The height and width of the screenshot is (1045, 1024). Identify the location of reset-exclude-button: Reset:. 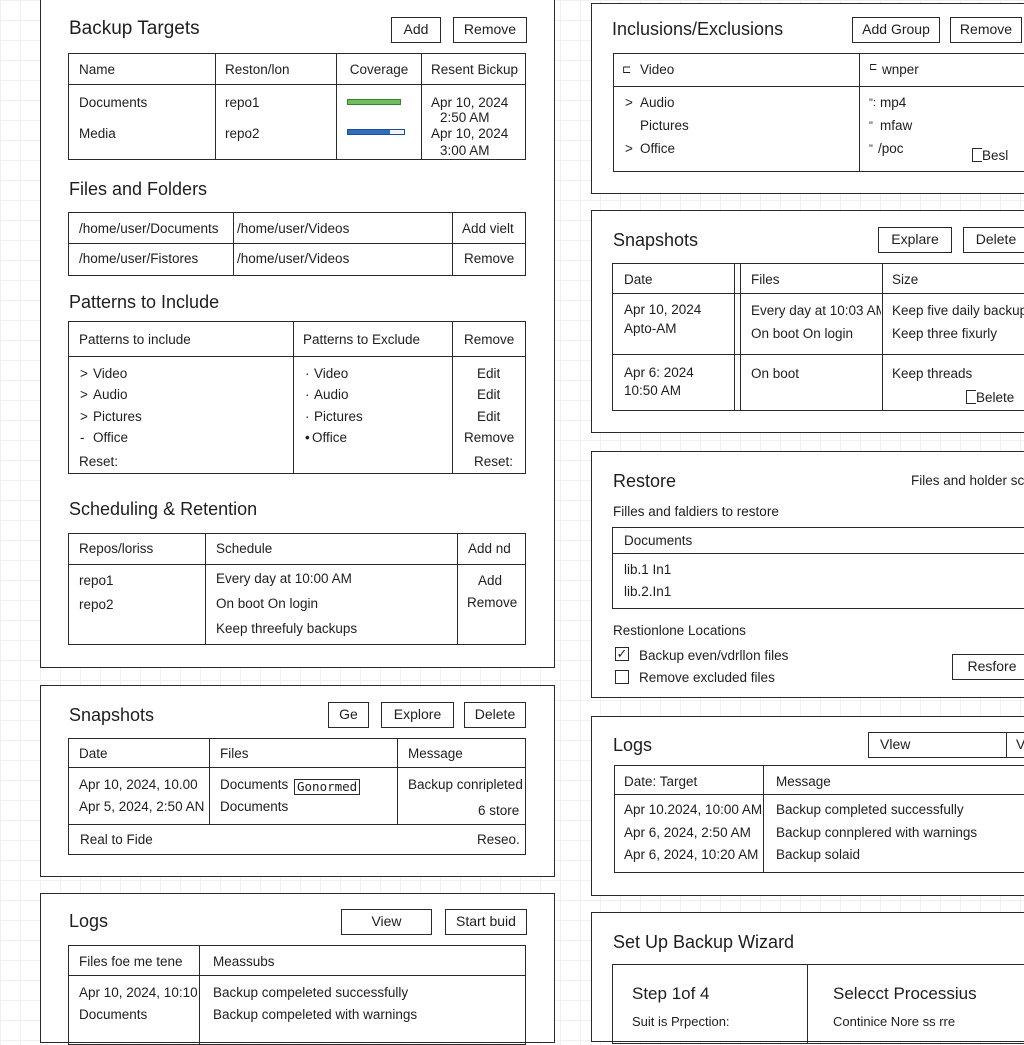
(493, 462).